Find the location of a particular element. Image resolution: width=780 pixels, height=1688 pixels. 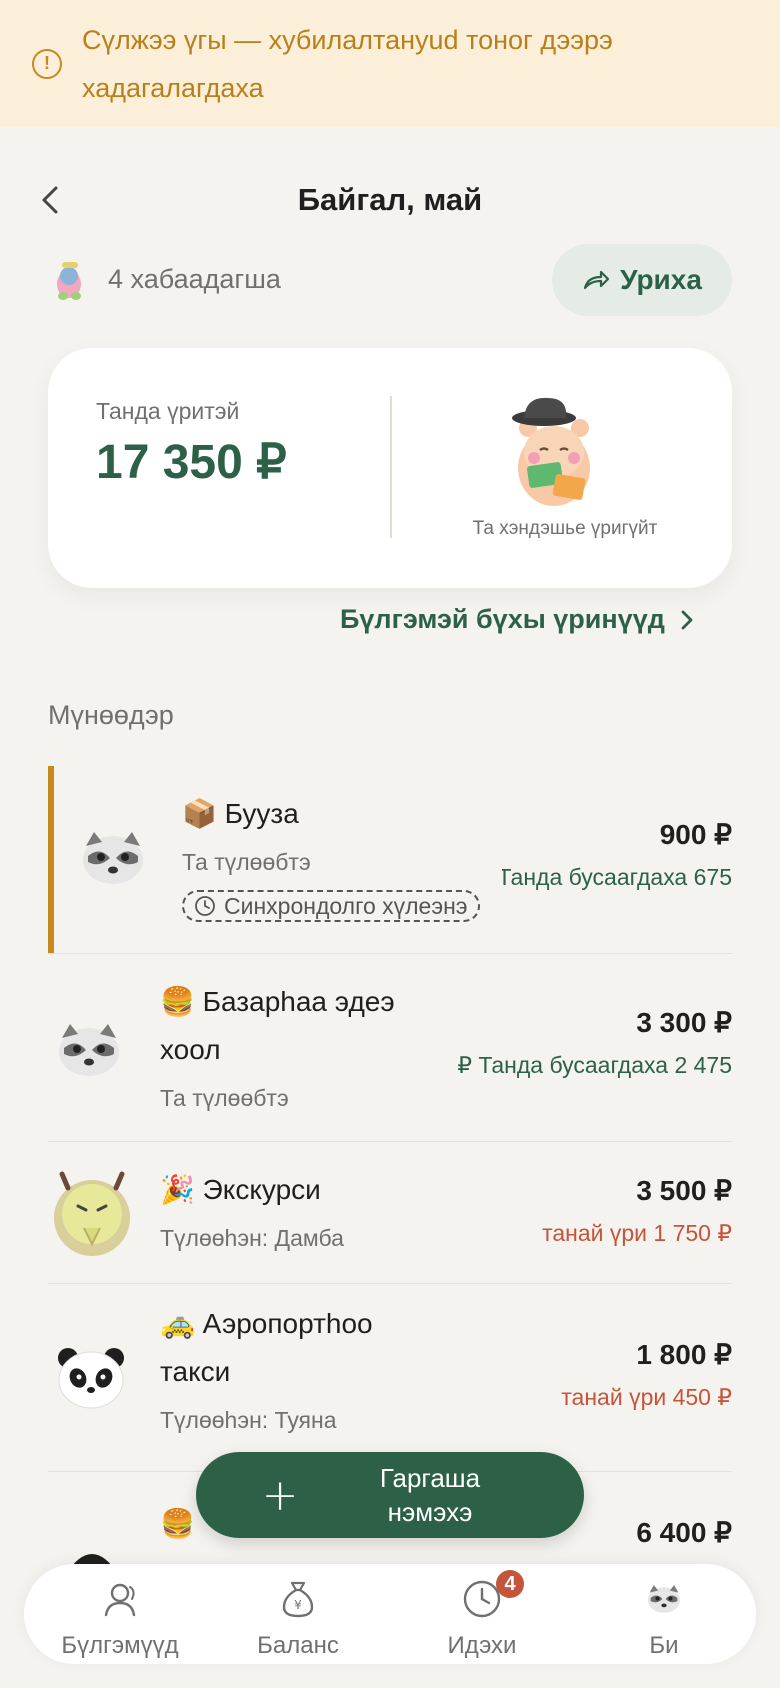

members-summary: 4 хабаадагша is located at coordinates (164, 279).